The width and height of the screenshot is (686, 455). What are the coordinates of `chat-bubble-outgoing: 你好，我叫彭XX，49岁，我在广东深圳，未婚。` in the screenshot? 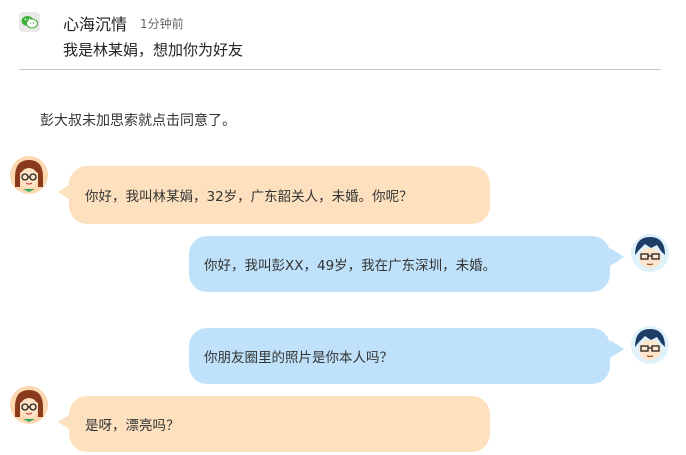 It's located at (399, 264).